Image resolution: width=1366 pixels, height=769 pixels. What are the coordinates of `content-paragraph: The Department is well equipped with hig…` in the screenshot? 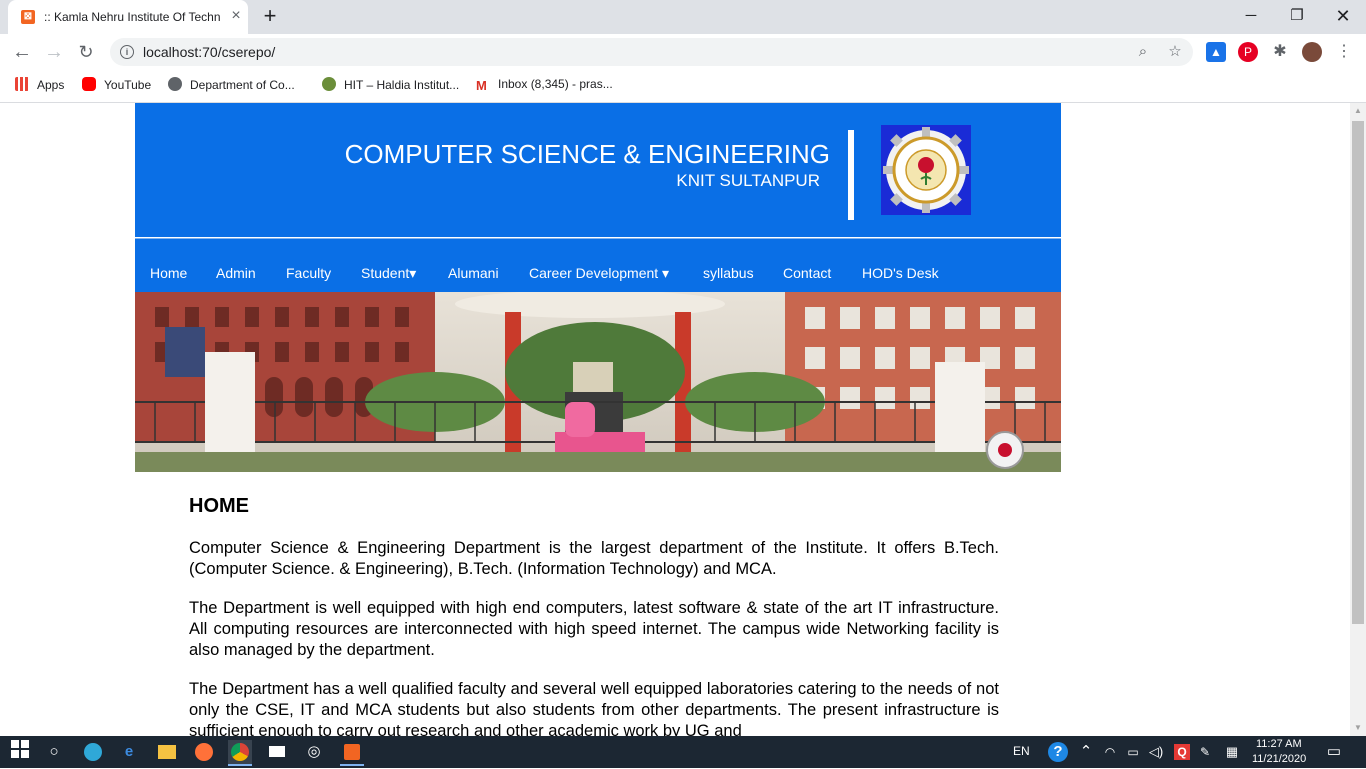 It's located at (594, 629).